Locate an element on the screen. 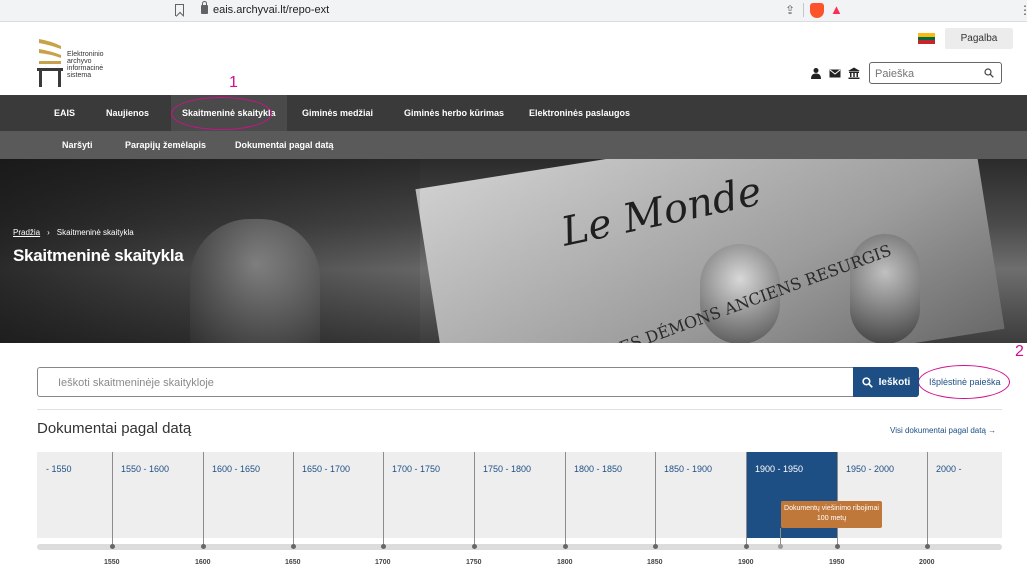  timeline-period-label: 1750 - 1800 is located at coordinates (507, 469).